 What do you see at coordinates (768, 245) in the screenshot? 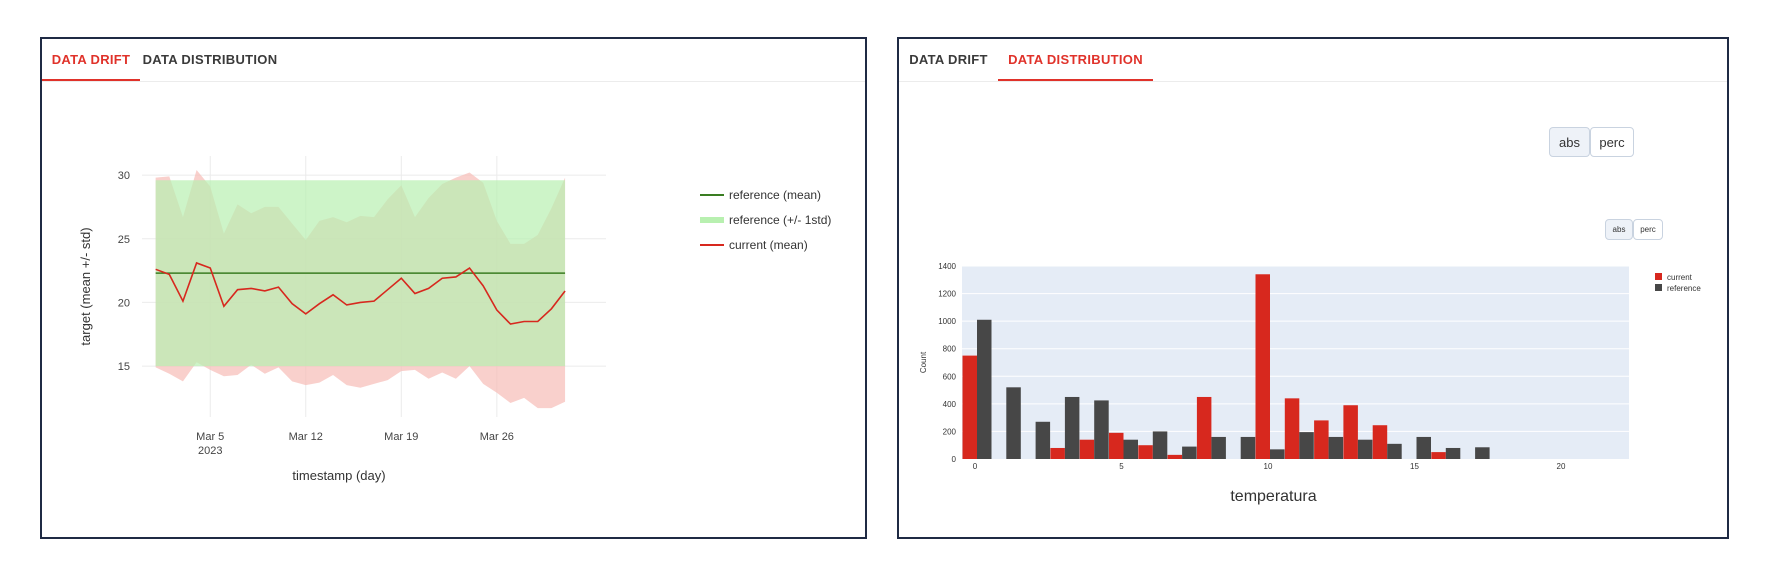
I see `legend-label: current (mean)` at bounding box center [768, 245].